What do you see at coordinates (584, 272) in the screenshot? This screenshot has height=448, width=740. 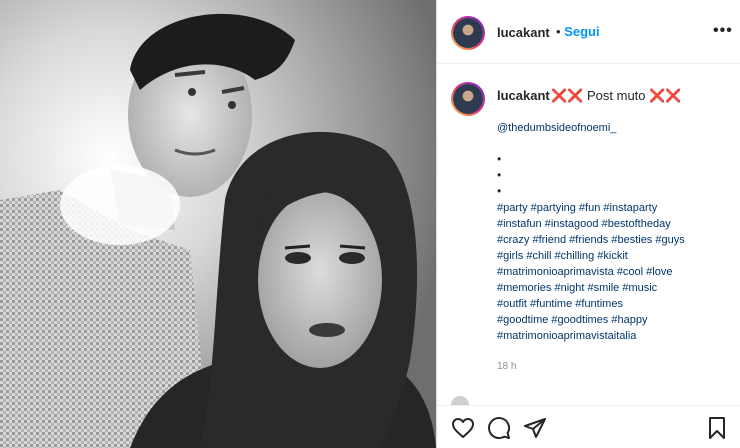 I see `hashtag-line: #matrimonioaprimavista #cool #love` at bounding box center [584, 272].